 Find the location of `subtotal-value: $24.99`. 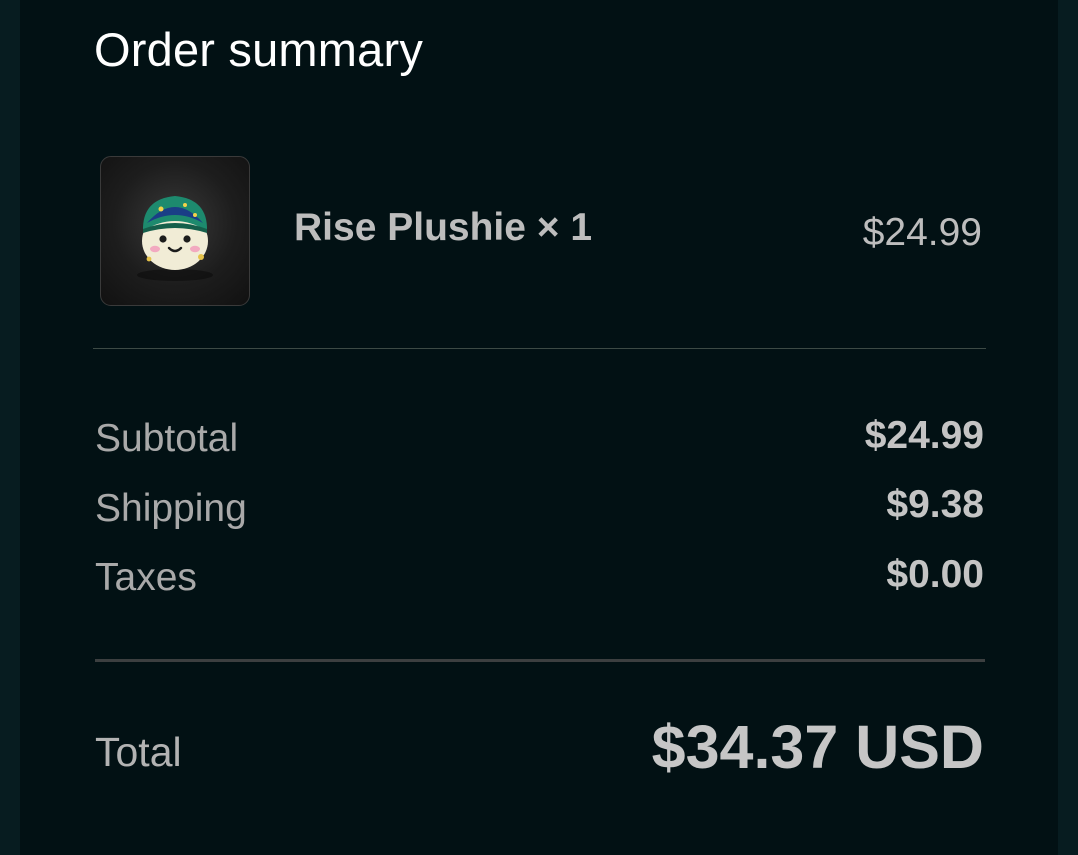

subtotal-value: $24.99 is located at coordinates (924, 435).